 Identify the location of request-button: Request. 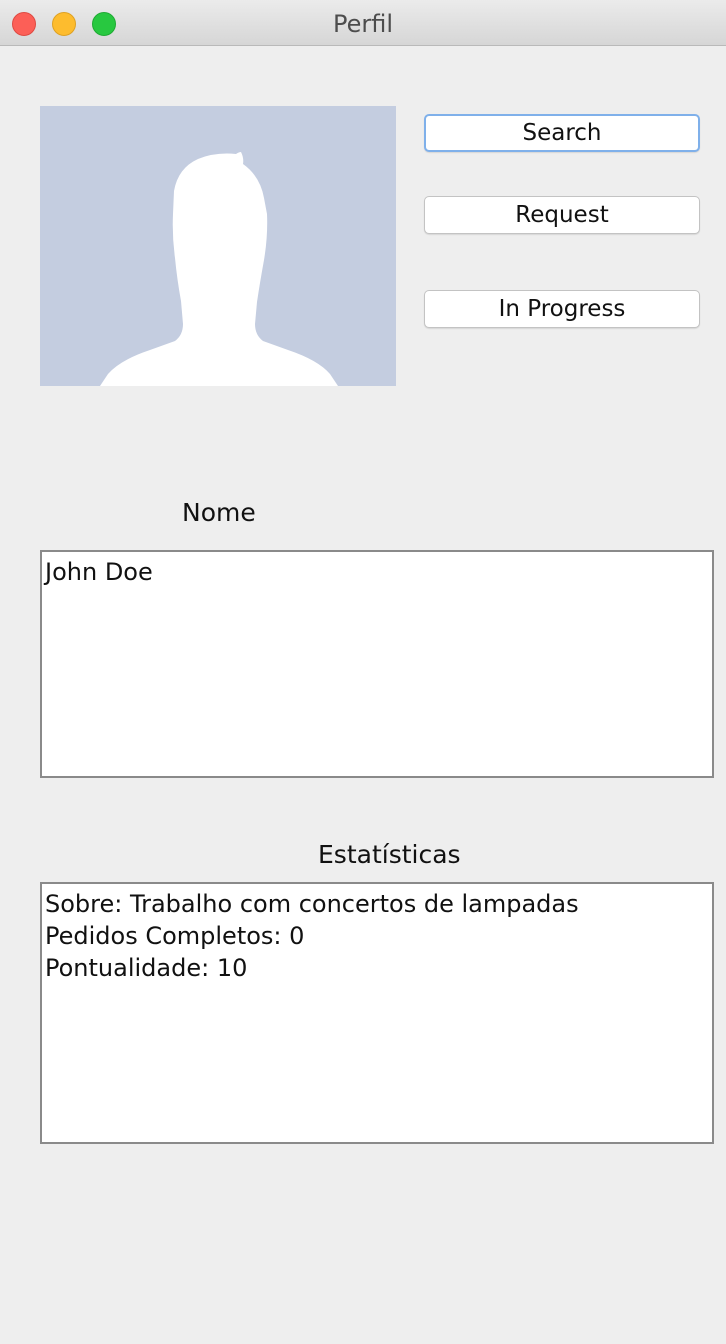
(562, 215).